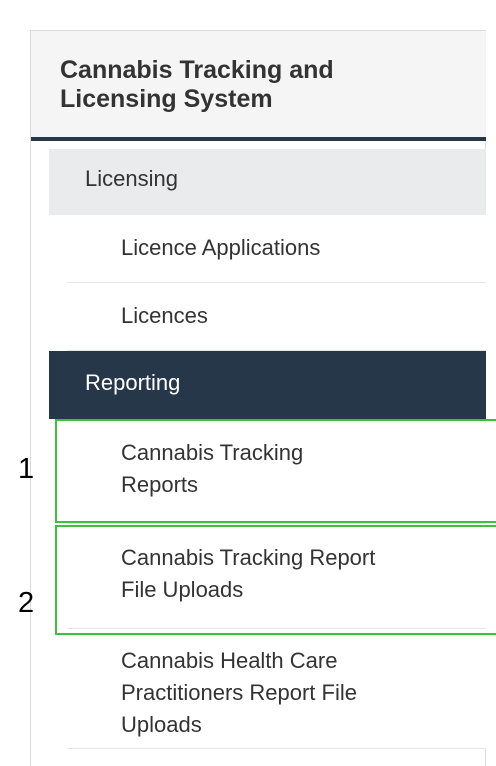  I want to click on nav-item-label: Licence Applications, so click(221, 247).